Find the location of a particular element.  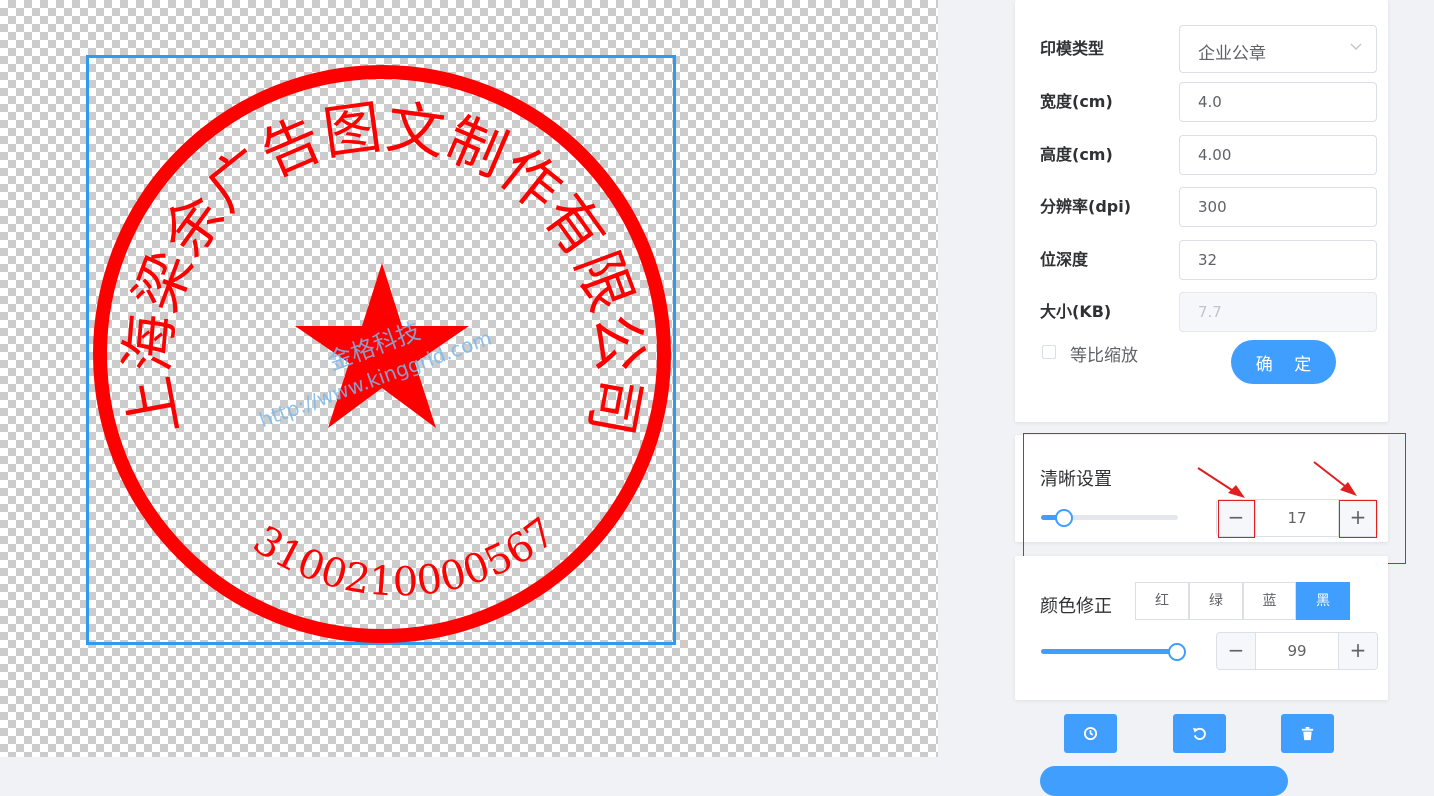

color-stepper: − 99 + is located at coordinates (1297, 651).